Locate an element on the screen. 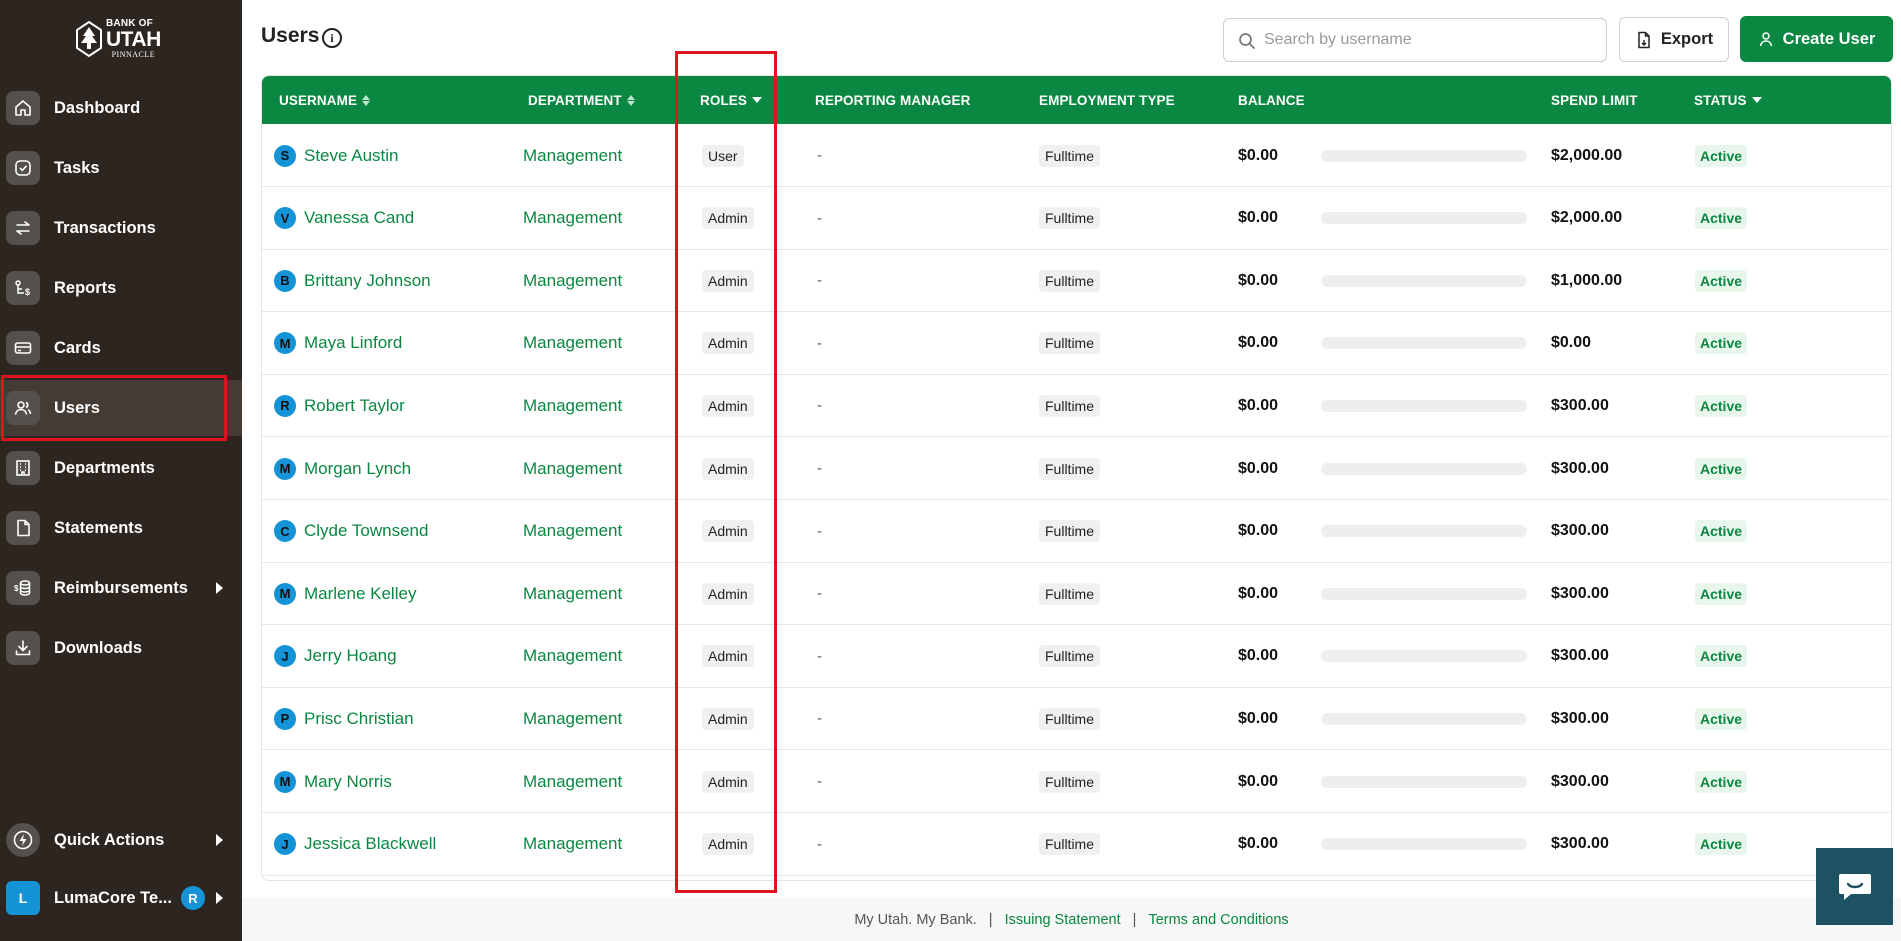 This screenshot has width=1901, height=941. quick-actions-button: Quick Actions is located at coordinates (121, 840).